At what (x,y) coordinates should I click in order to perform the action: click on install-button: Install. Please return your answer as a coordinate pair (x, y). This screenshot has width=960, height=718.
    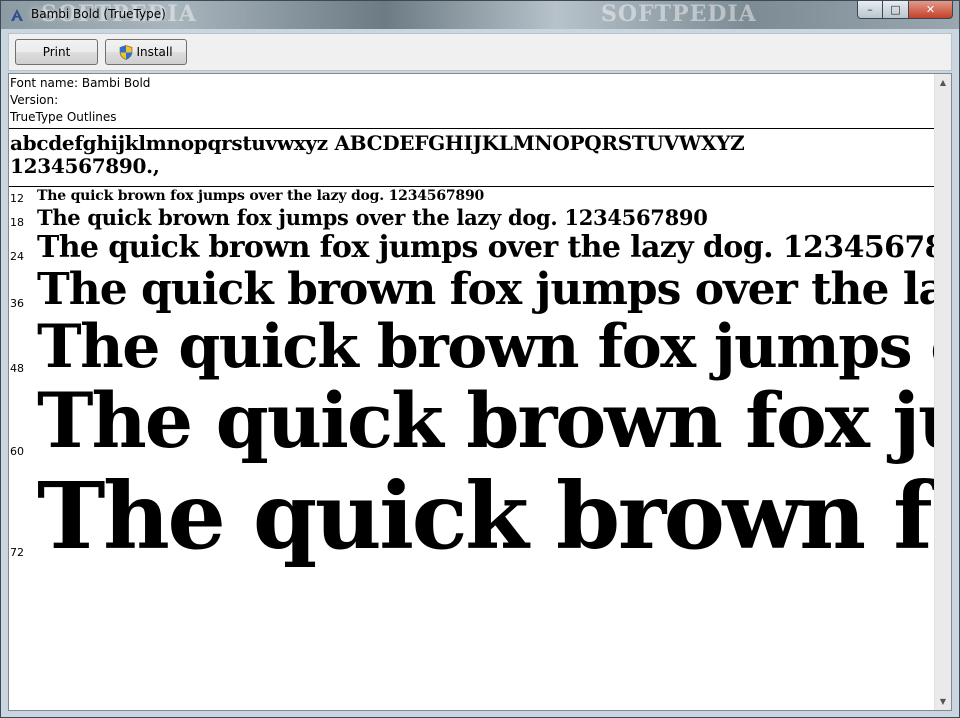
    Looking at the image, I should click on (146, 52).